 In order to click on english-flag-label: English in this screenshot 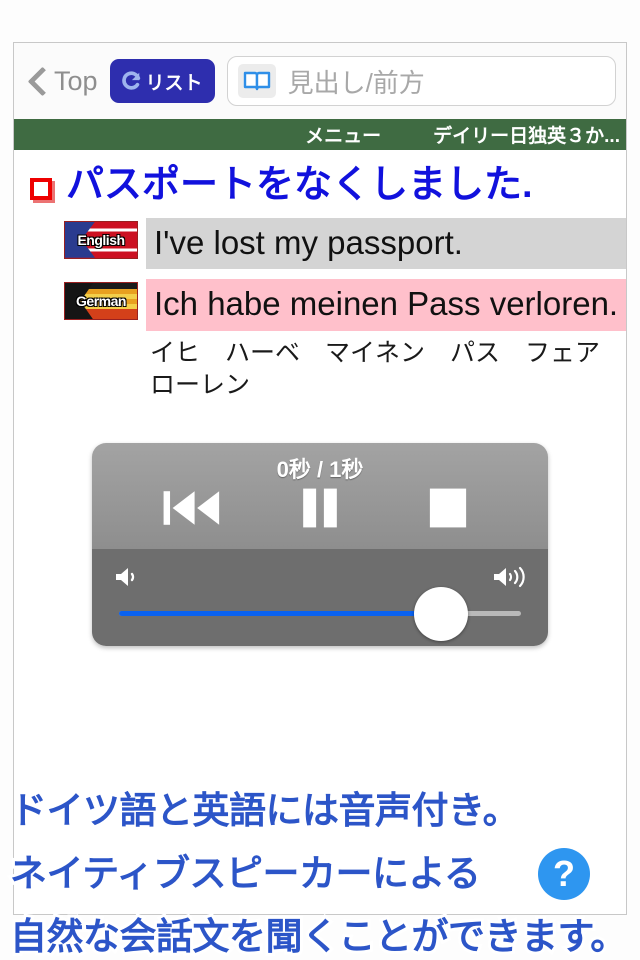, I will do `click(101, 239)`.